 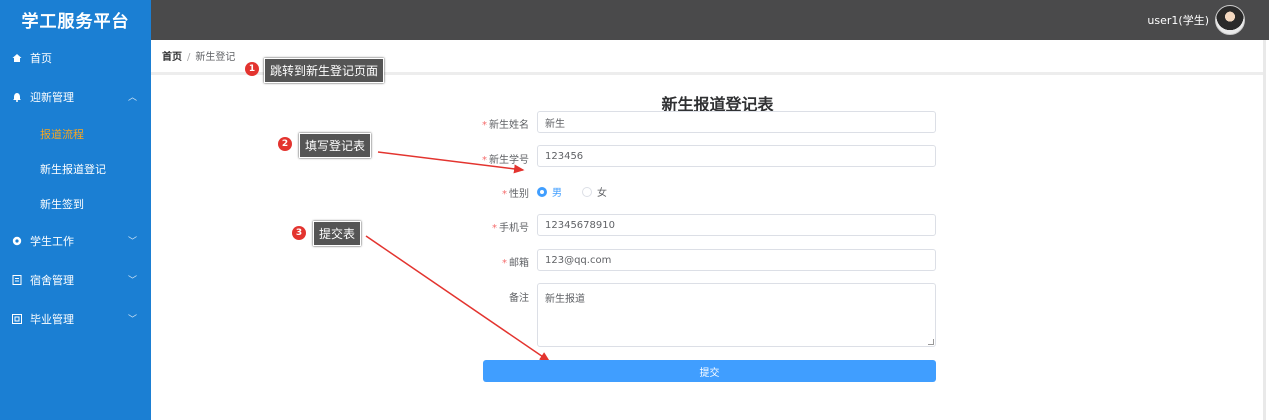 I want to click on sidebar-item-dorm: 宿舍管理 ﹀, so click(x=75, y=279).